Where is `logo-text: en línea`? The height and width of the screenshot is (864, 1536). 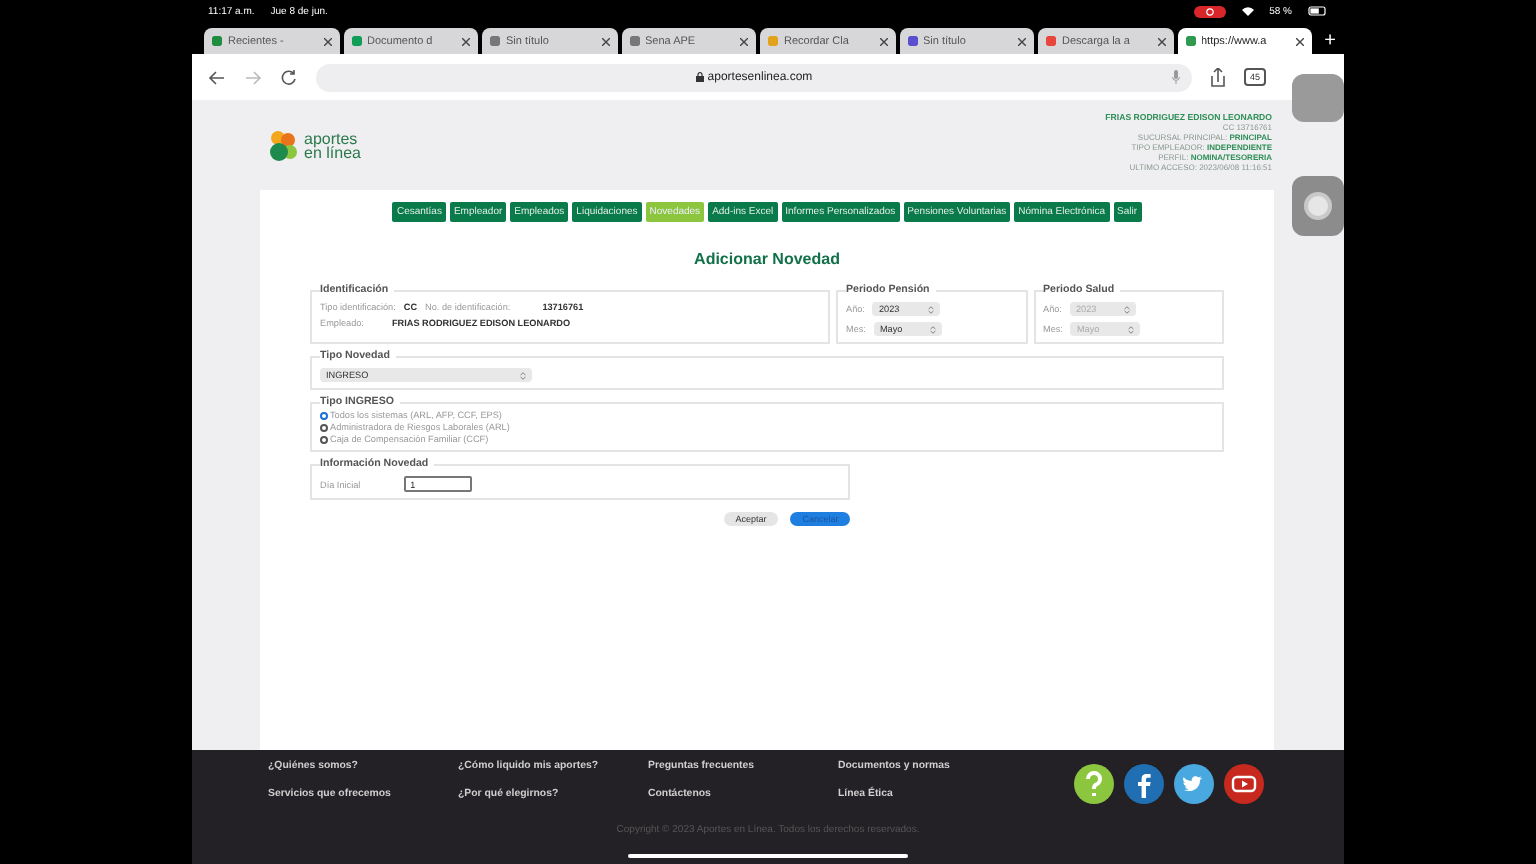 logo-text: en línea is located at coordinates (332, 152).